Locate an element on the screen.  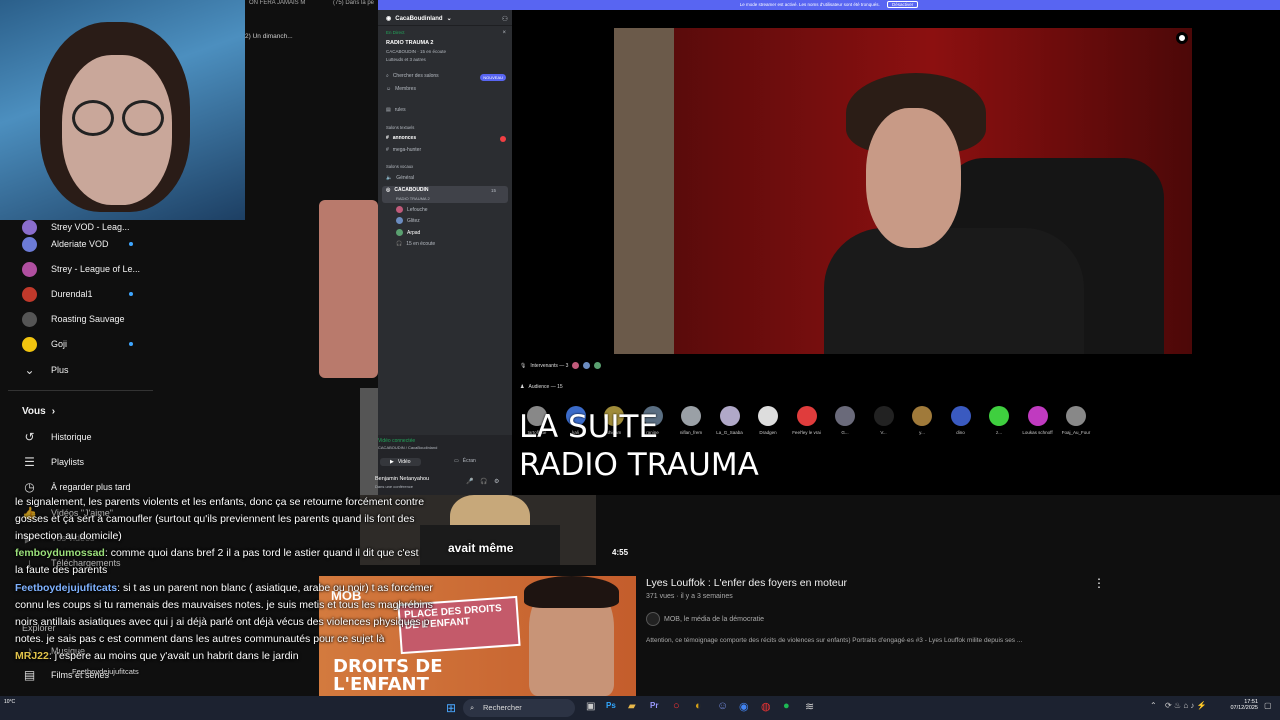
channel-announcements: # annonces is located at coordinates (401, 138).